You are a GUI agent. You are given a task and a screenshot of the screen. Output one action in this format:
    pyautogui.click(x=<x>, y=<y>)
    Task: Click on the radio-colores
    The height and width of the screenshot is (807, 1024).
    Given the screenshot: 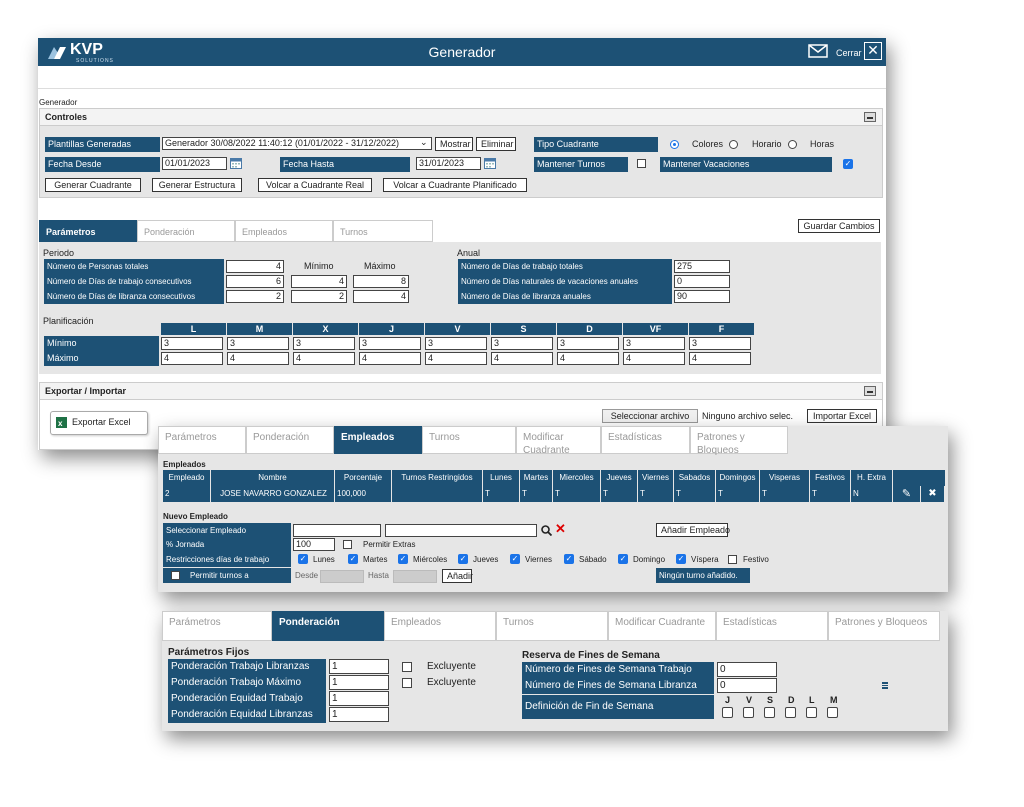 What is the action you would take?
    pyautogui.click(x=674, y=144)
    